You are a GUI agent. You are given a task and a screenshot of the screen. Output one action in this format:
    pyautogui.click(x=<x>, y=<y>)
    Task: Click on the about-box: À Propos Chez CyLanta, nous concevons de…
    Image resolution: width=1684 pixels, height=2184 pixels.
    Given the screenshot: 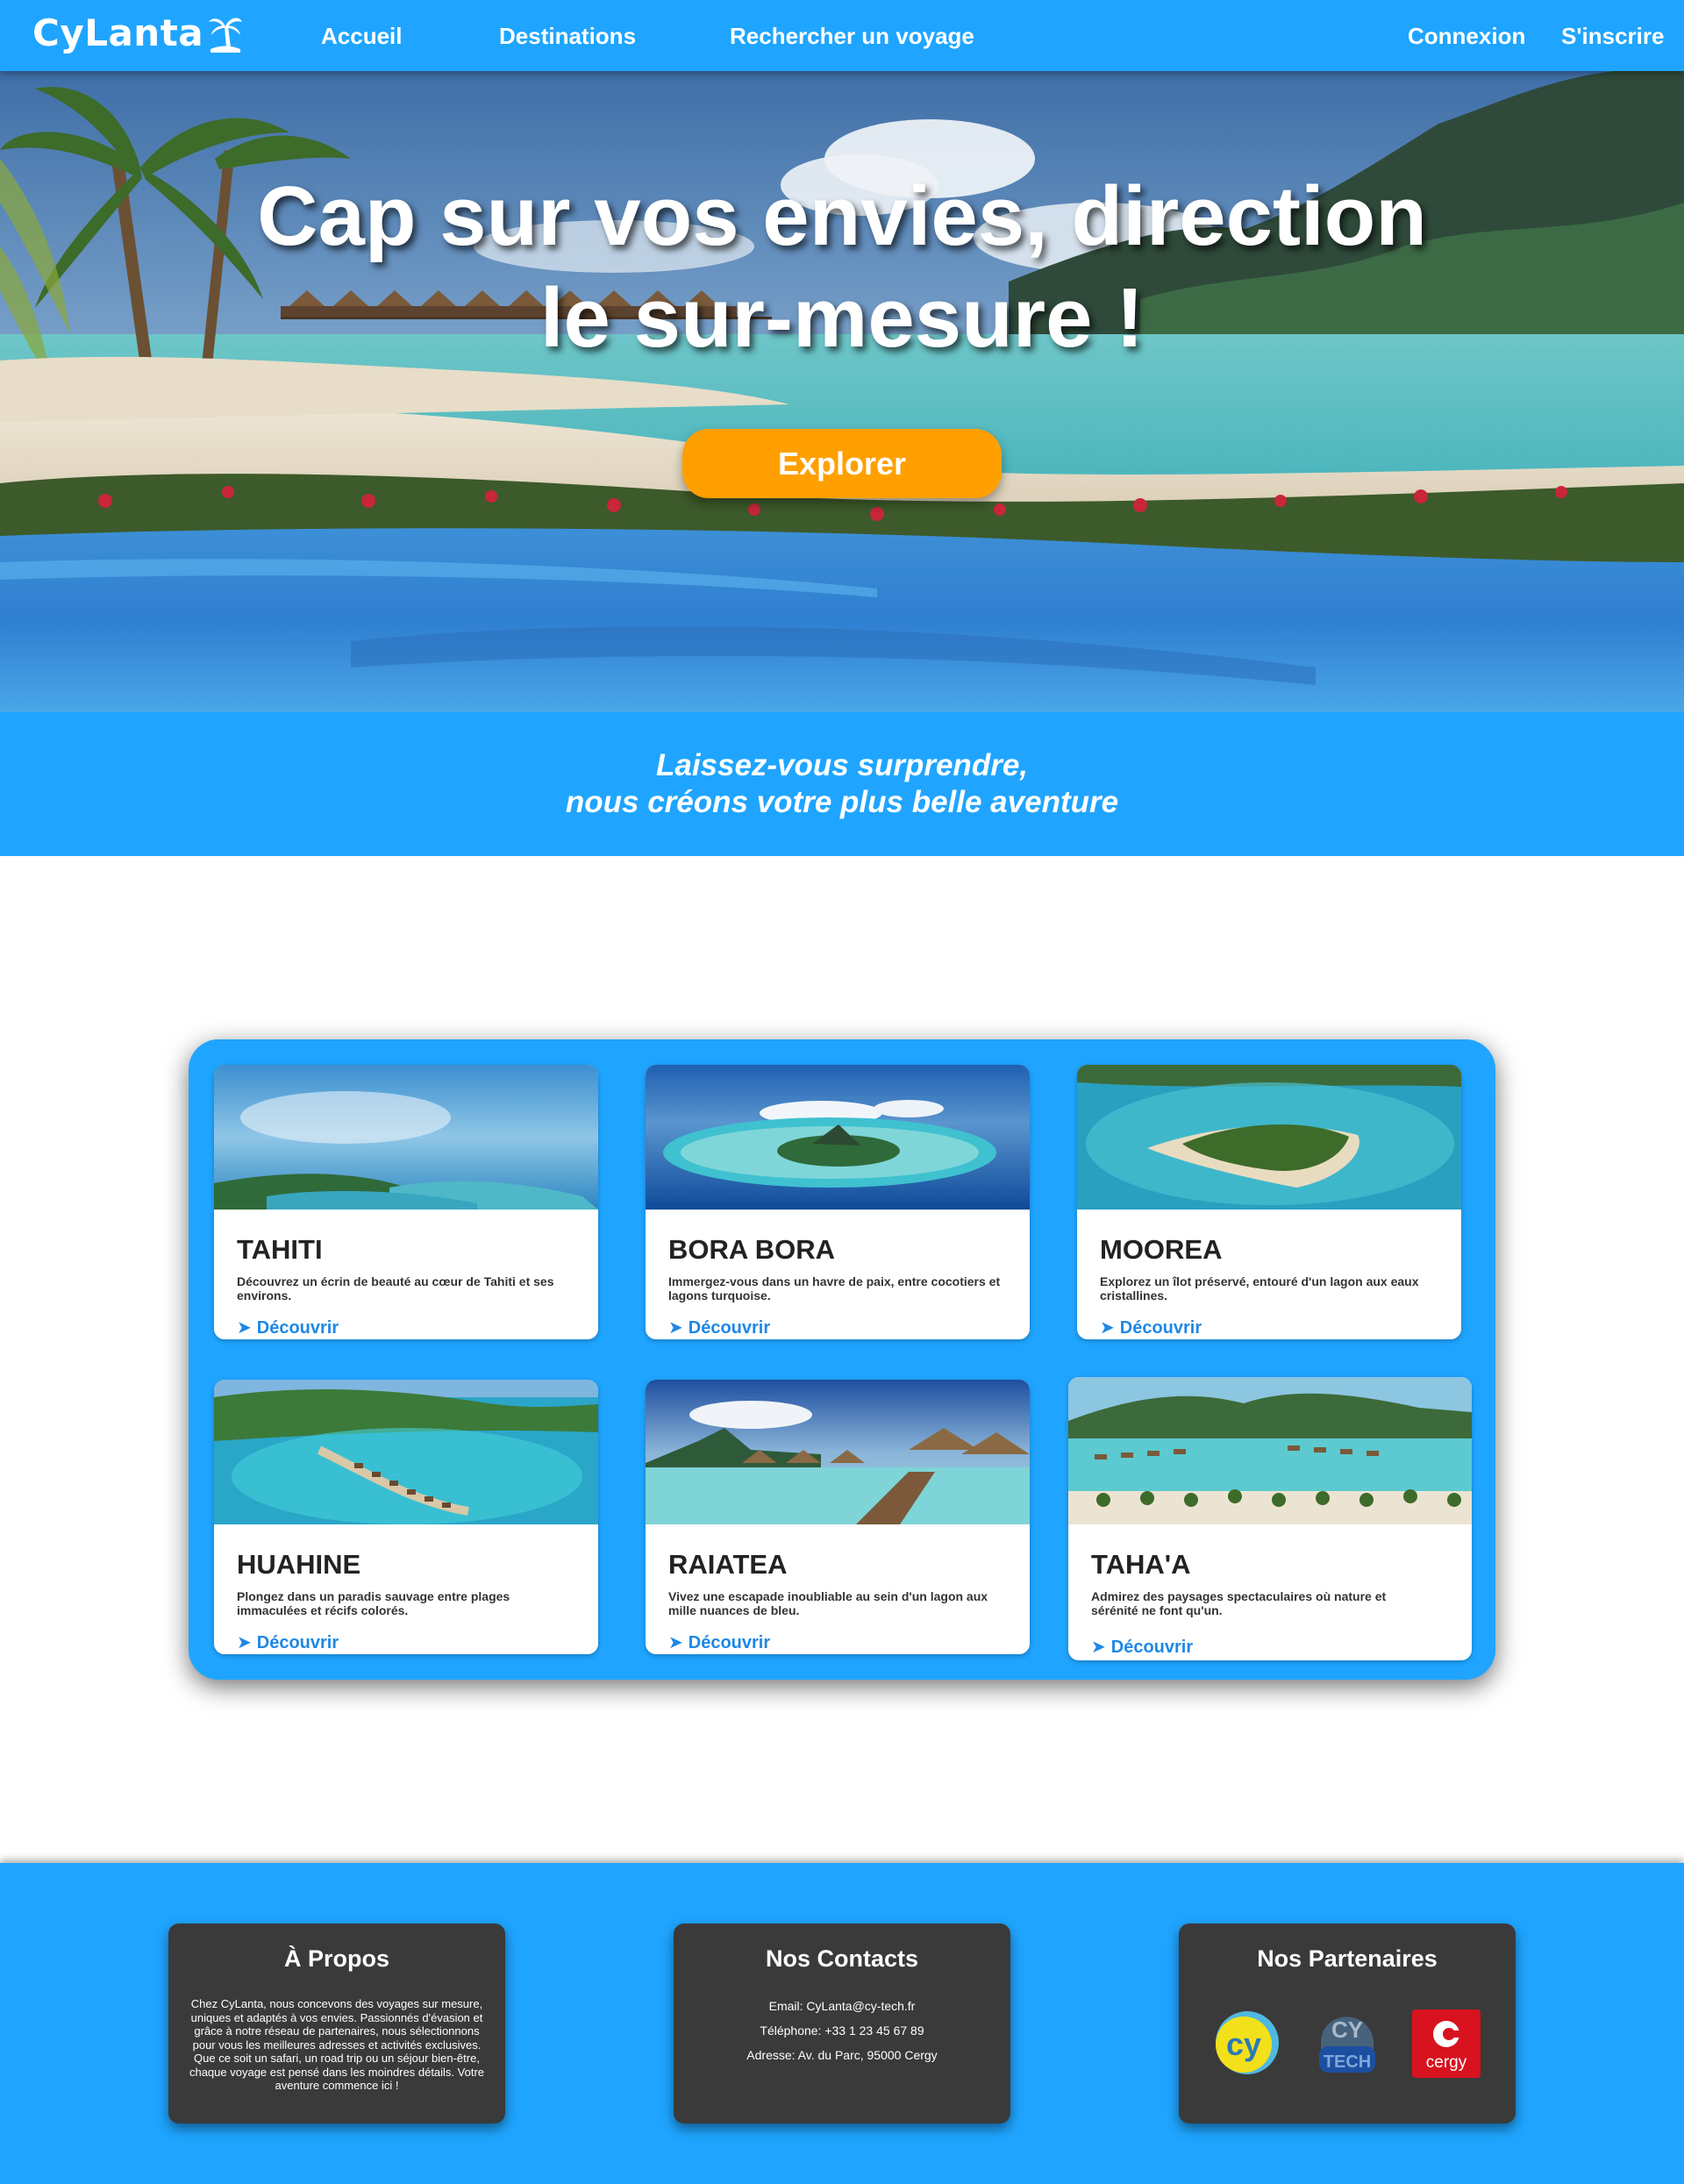 What is the action you would take?
    pyautogui.click(x=336, y=2023)
    